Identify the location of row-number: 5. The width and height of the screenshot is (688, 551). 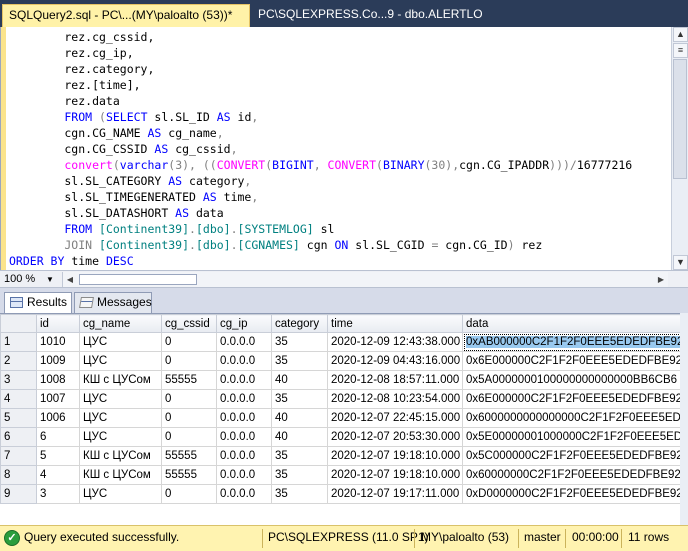
(18, 418).